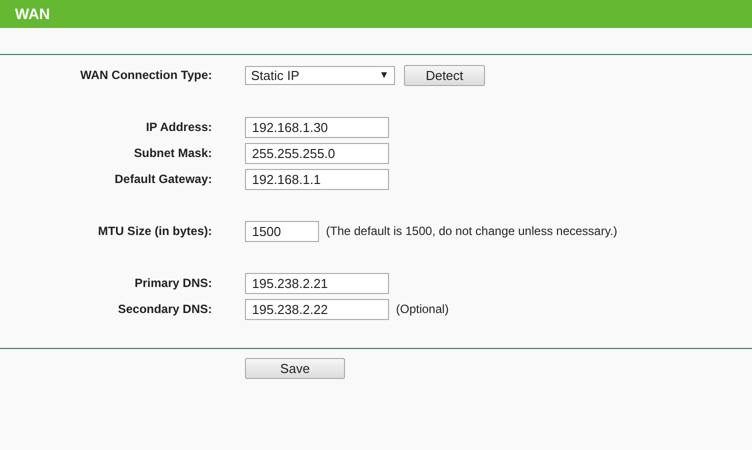  I want to click on save-button: Save, so click(295, 368).